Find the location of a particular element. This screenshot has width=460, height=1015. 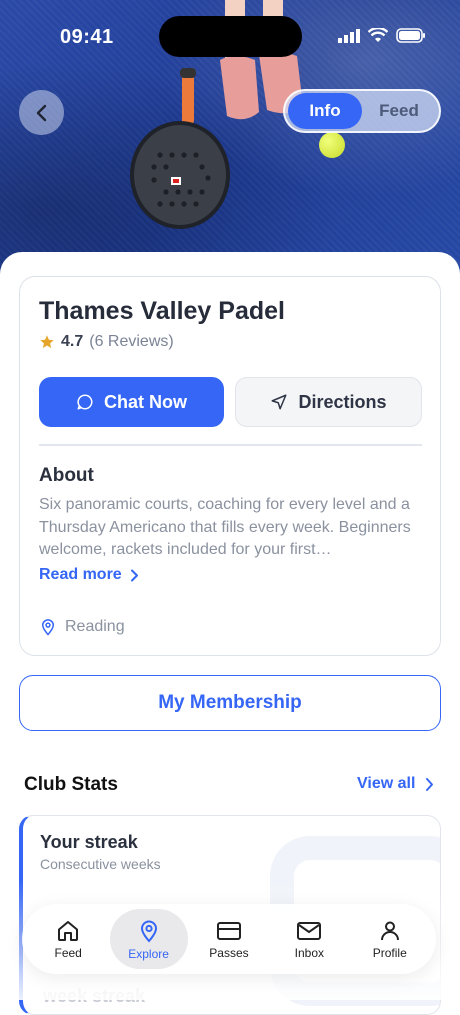

nav-inbox-label: Inbox is located at coordinates (309, 952).